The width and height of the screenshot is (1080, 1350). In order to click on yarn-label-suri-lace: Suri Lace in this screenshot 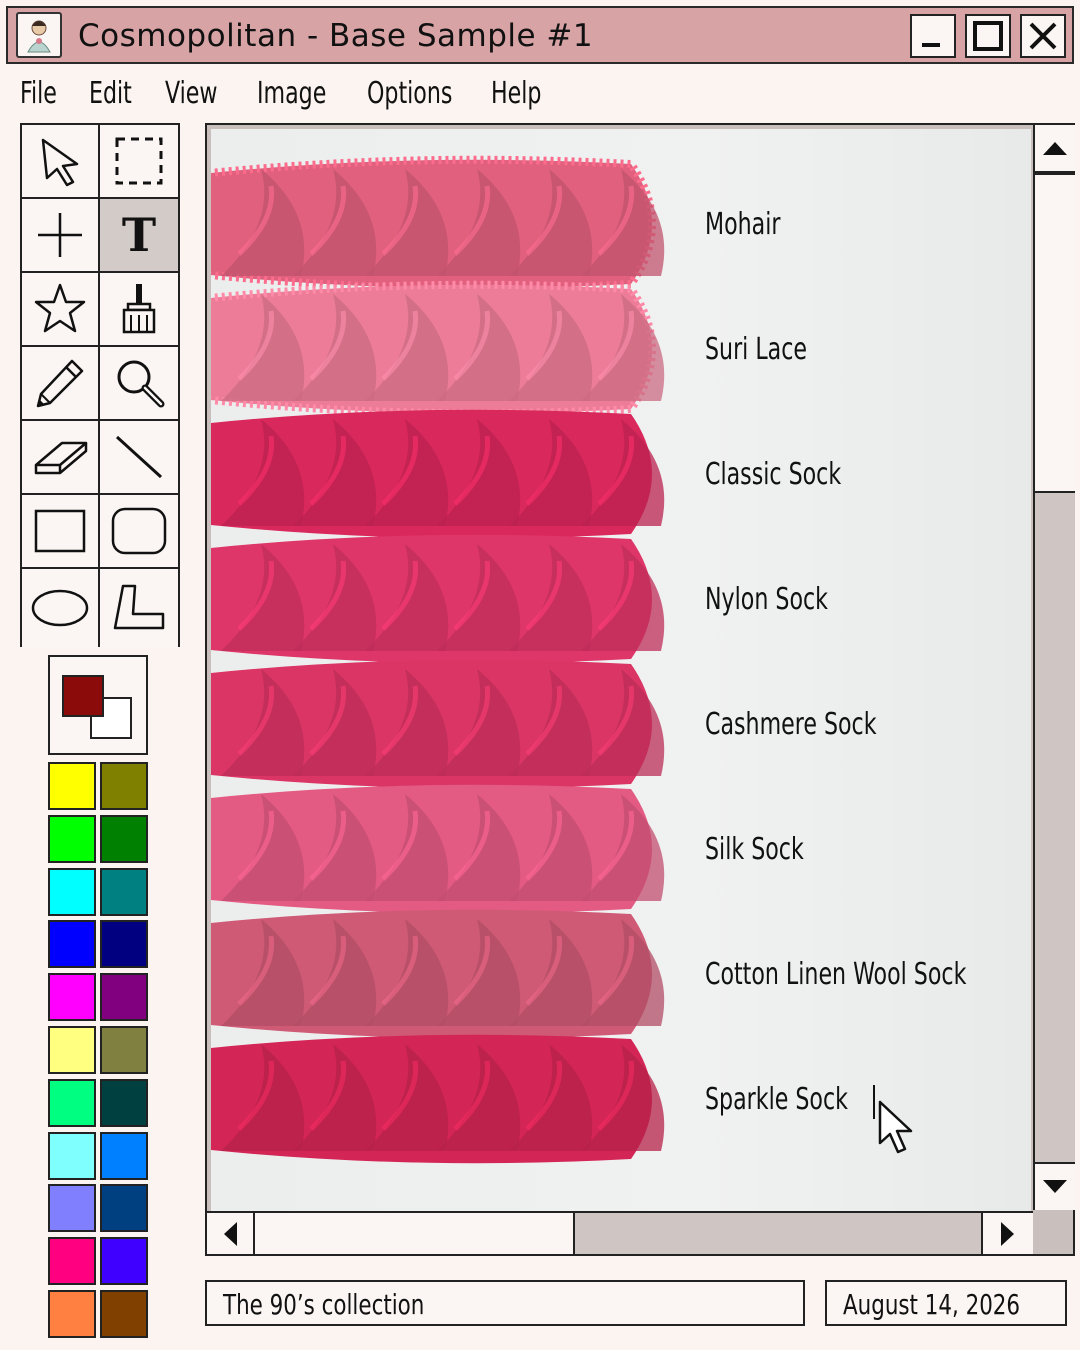, I will do `click(756, 349)`.